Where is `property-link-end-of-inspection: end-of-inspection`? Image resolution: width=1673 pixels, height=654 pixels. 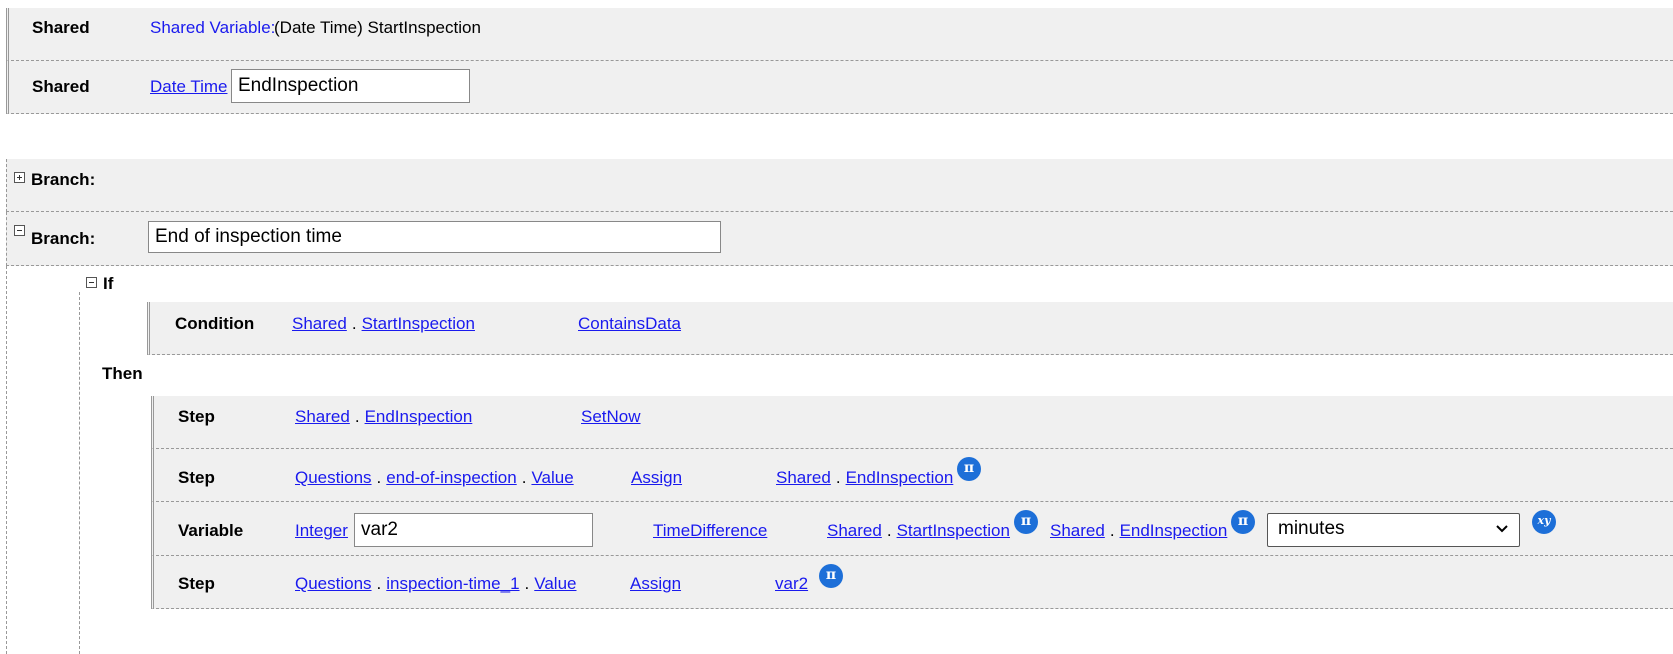
property-link-end-of-inspection: end-of-inspection is located at coordinates (451, 477).